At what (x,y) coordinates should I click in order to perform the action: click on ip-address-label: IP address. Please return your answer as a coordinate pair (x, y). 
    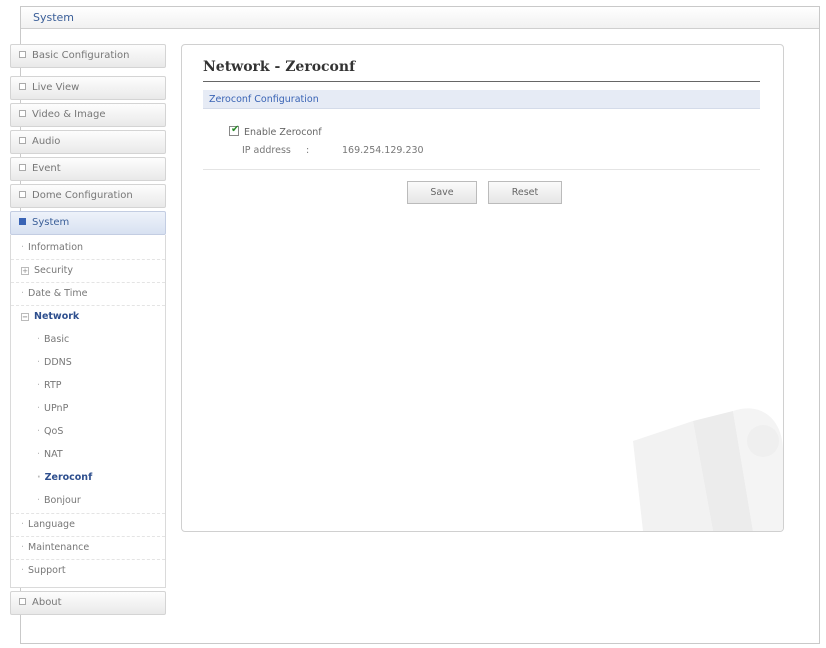
    Looking at the image, I should click on (266, 150).